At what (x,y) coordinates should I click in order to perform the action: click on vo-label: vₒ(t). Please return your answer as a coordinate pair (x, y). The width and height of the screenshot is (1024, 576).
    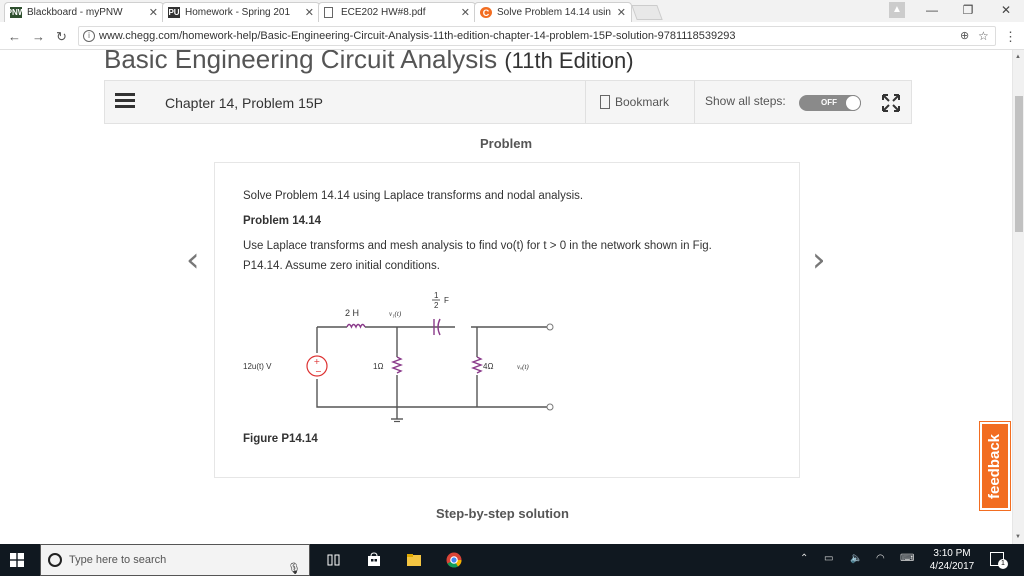
    Looking at the image, I should click on (523, 367).